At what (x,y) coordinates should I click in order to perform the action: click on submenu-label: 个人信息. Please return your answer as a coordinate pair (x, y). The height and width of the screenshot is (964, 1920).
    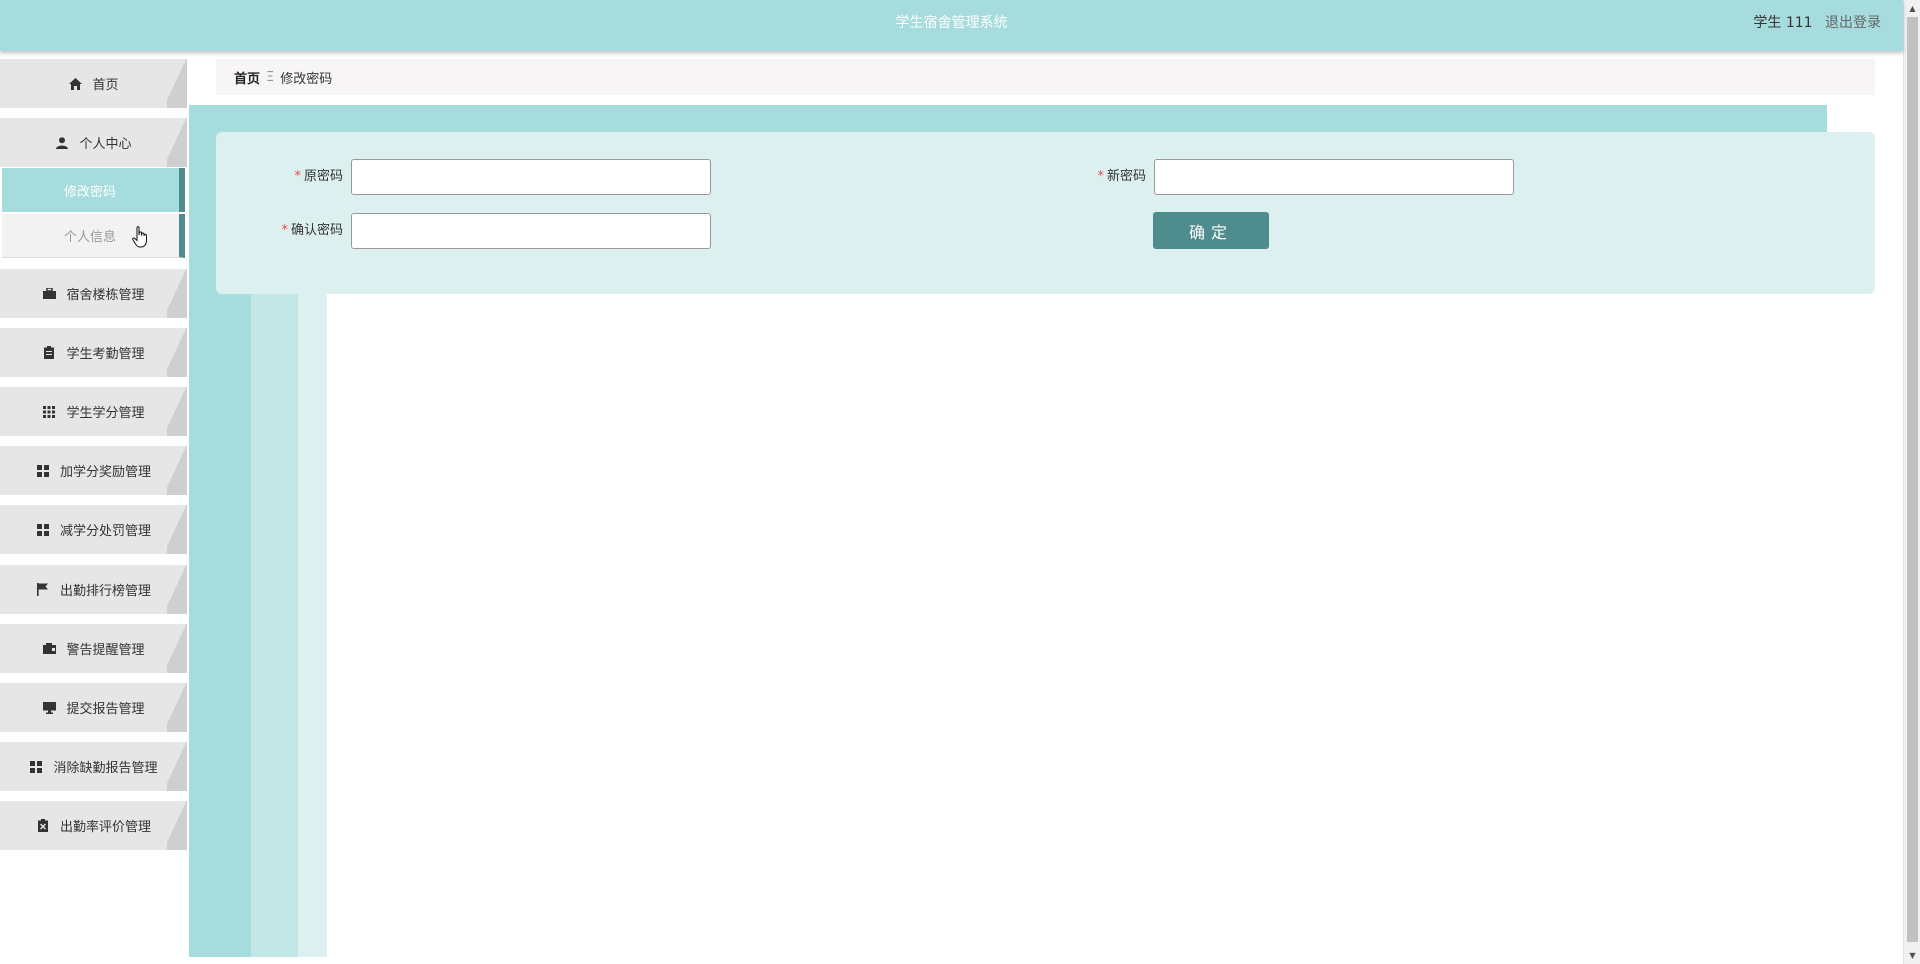
    Looking at the image, I should click on (89, 237).